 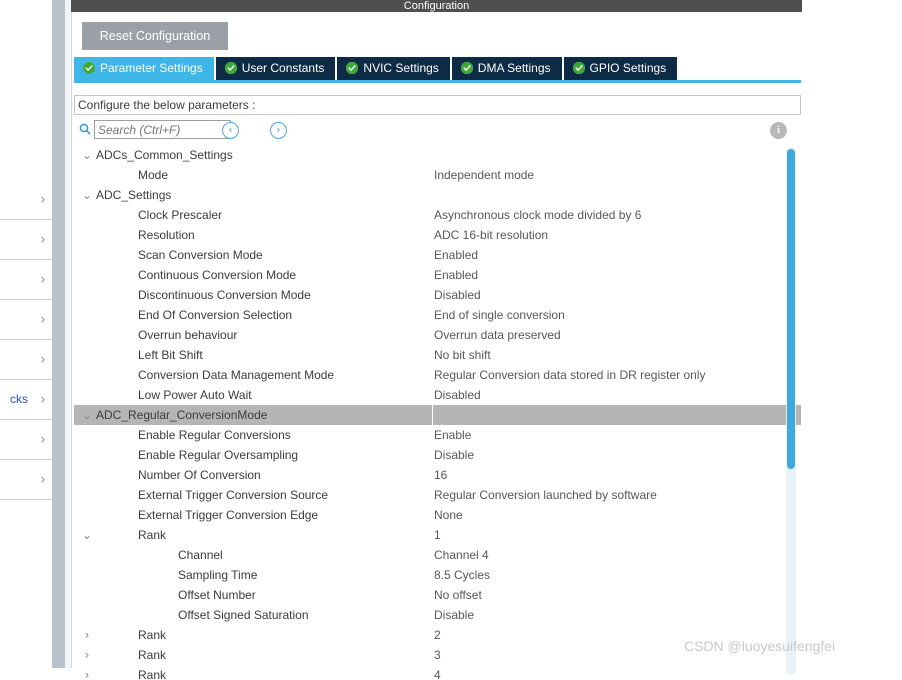 What do you see at coordinates (545, 495) in the screenshot?
I see `tree-row-value: Regular Conversion launched by software` at bounding box center [545, 495].